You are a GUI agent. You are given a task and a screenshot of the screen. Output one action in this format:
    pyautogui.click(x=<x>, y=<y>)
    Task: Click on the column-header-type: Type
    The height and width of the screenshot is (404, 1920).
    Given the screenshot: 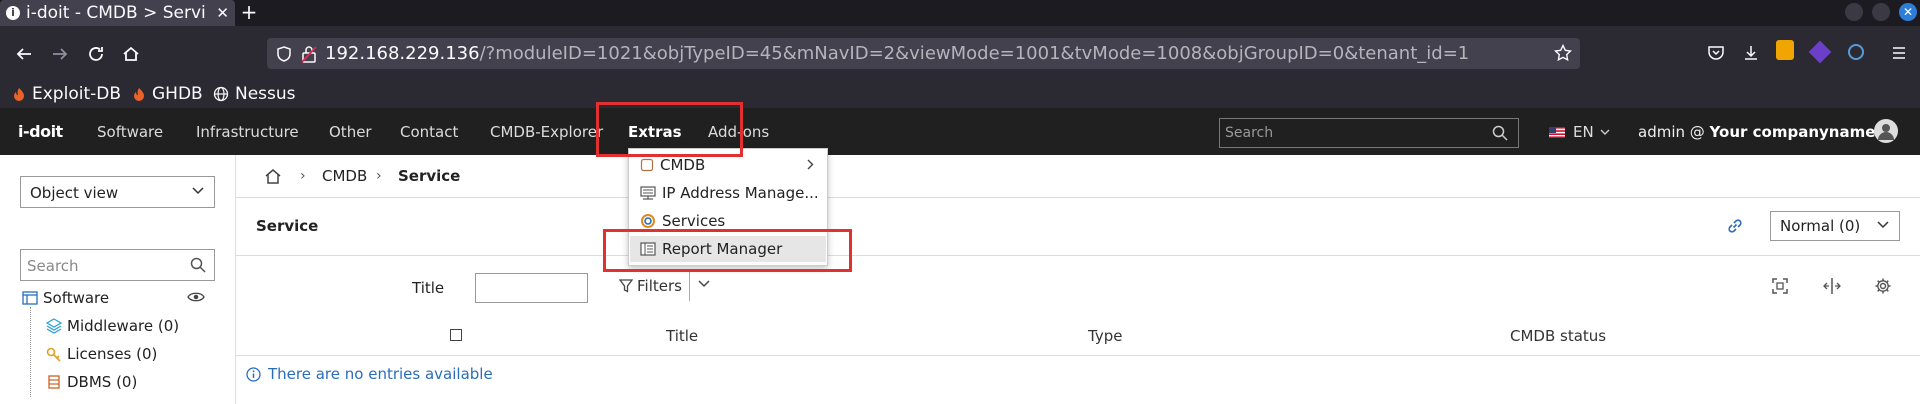 What is the action you would take?
    pyautogui.click(x=1105, y=336)
    